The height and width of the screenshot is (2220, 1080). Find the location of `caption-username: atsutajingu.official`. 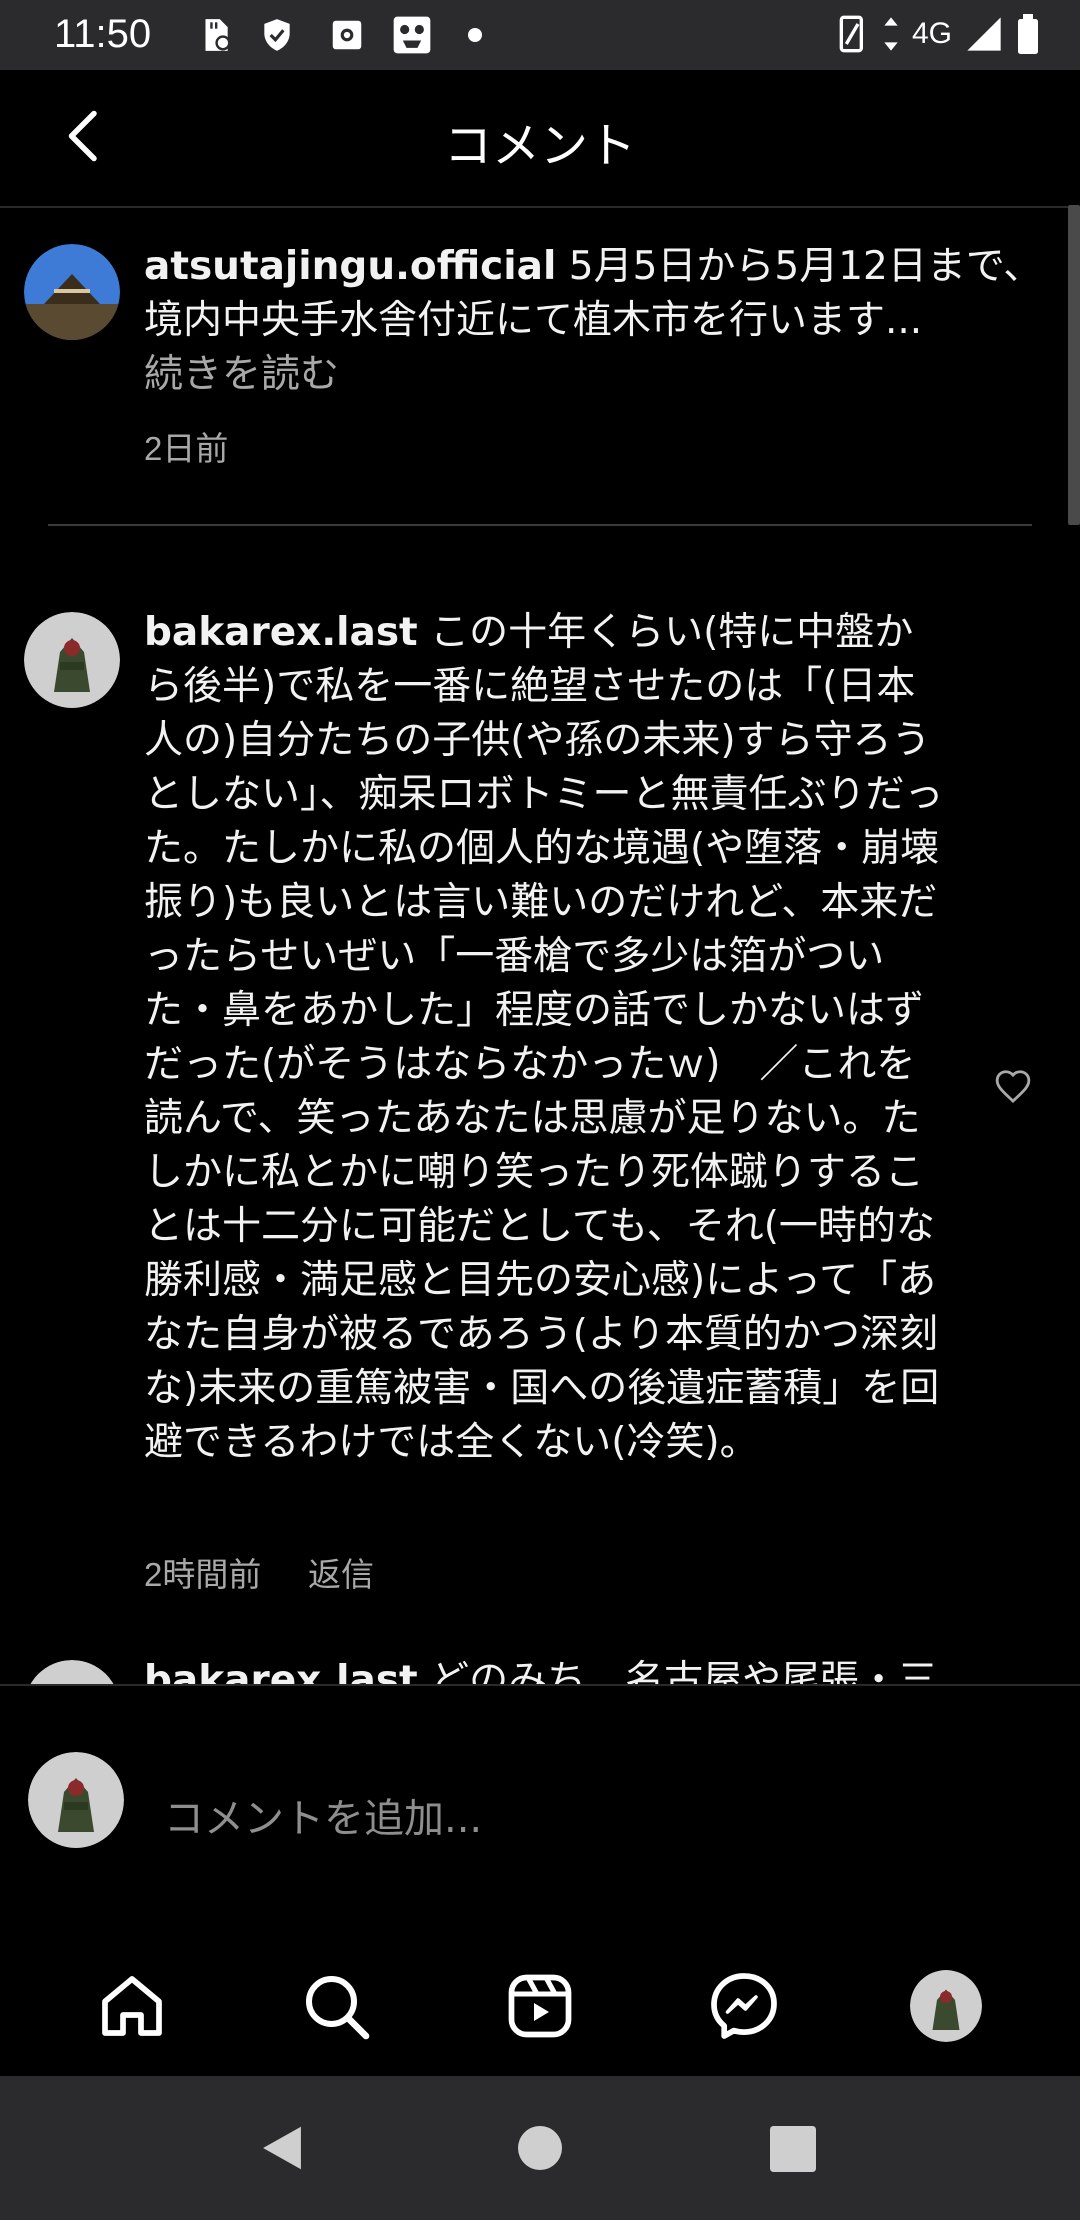

caption-username: atsutajingu.official is located at coordinates (350, 266).